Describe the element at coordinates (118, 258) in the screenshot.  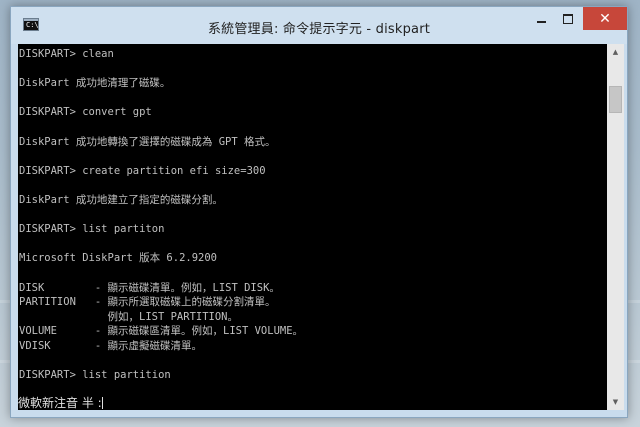
I see `console-line: Microsoft DiskPart 版本 6.2.9200` at that location.